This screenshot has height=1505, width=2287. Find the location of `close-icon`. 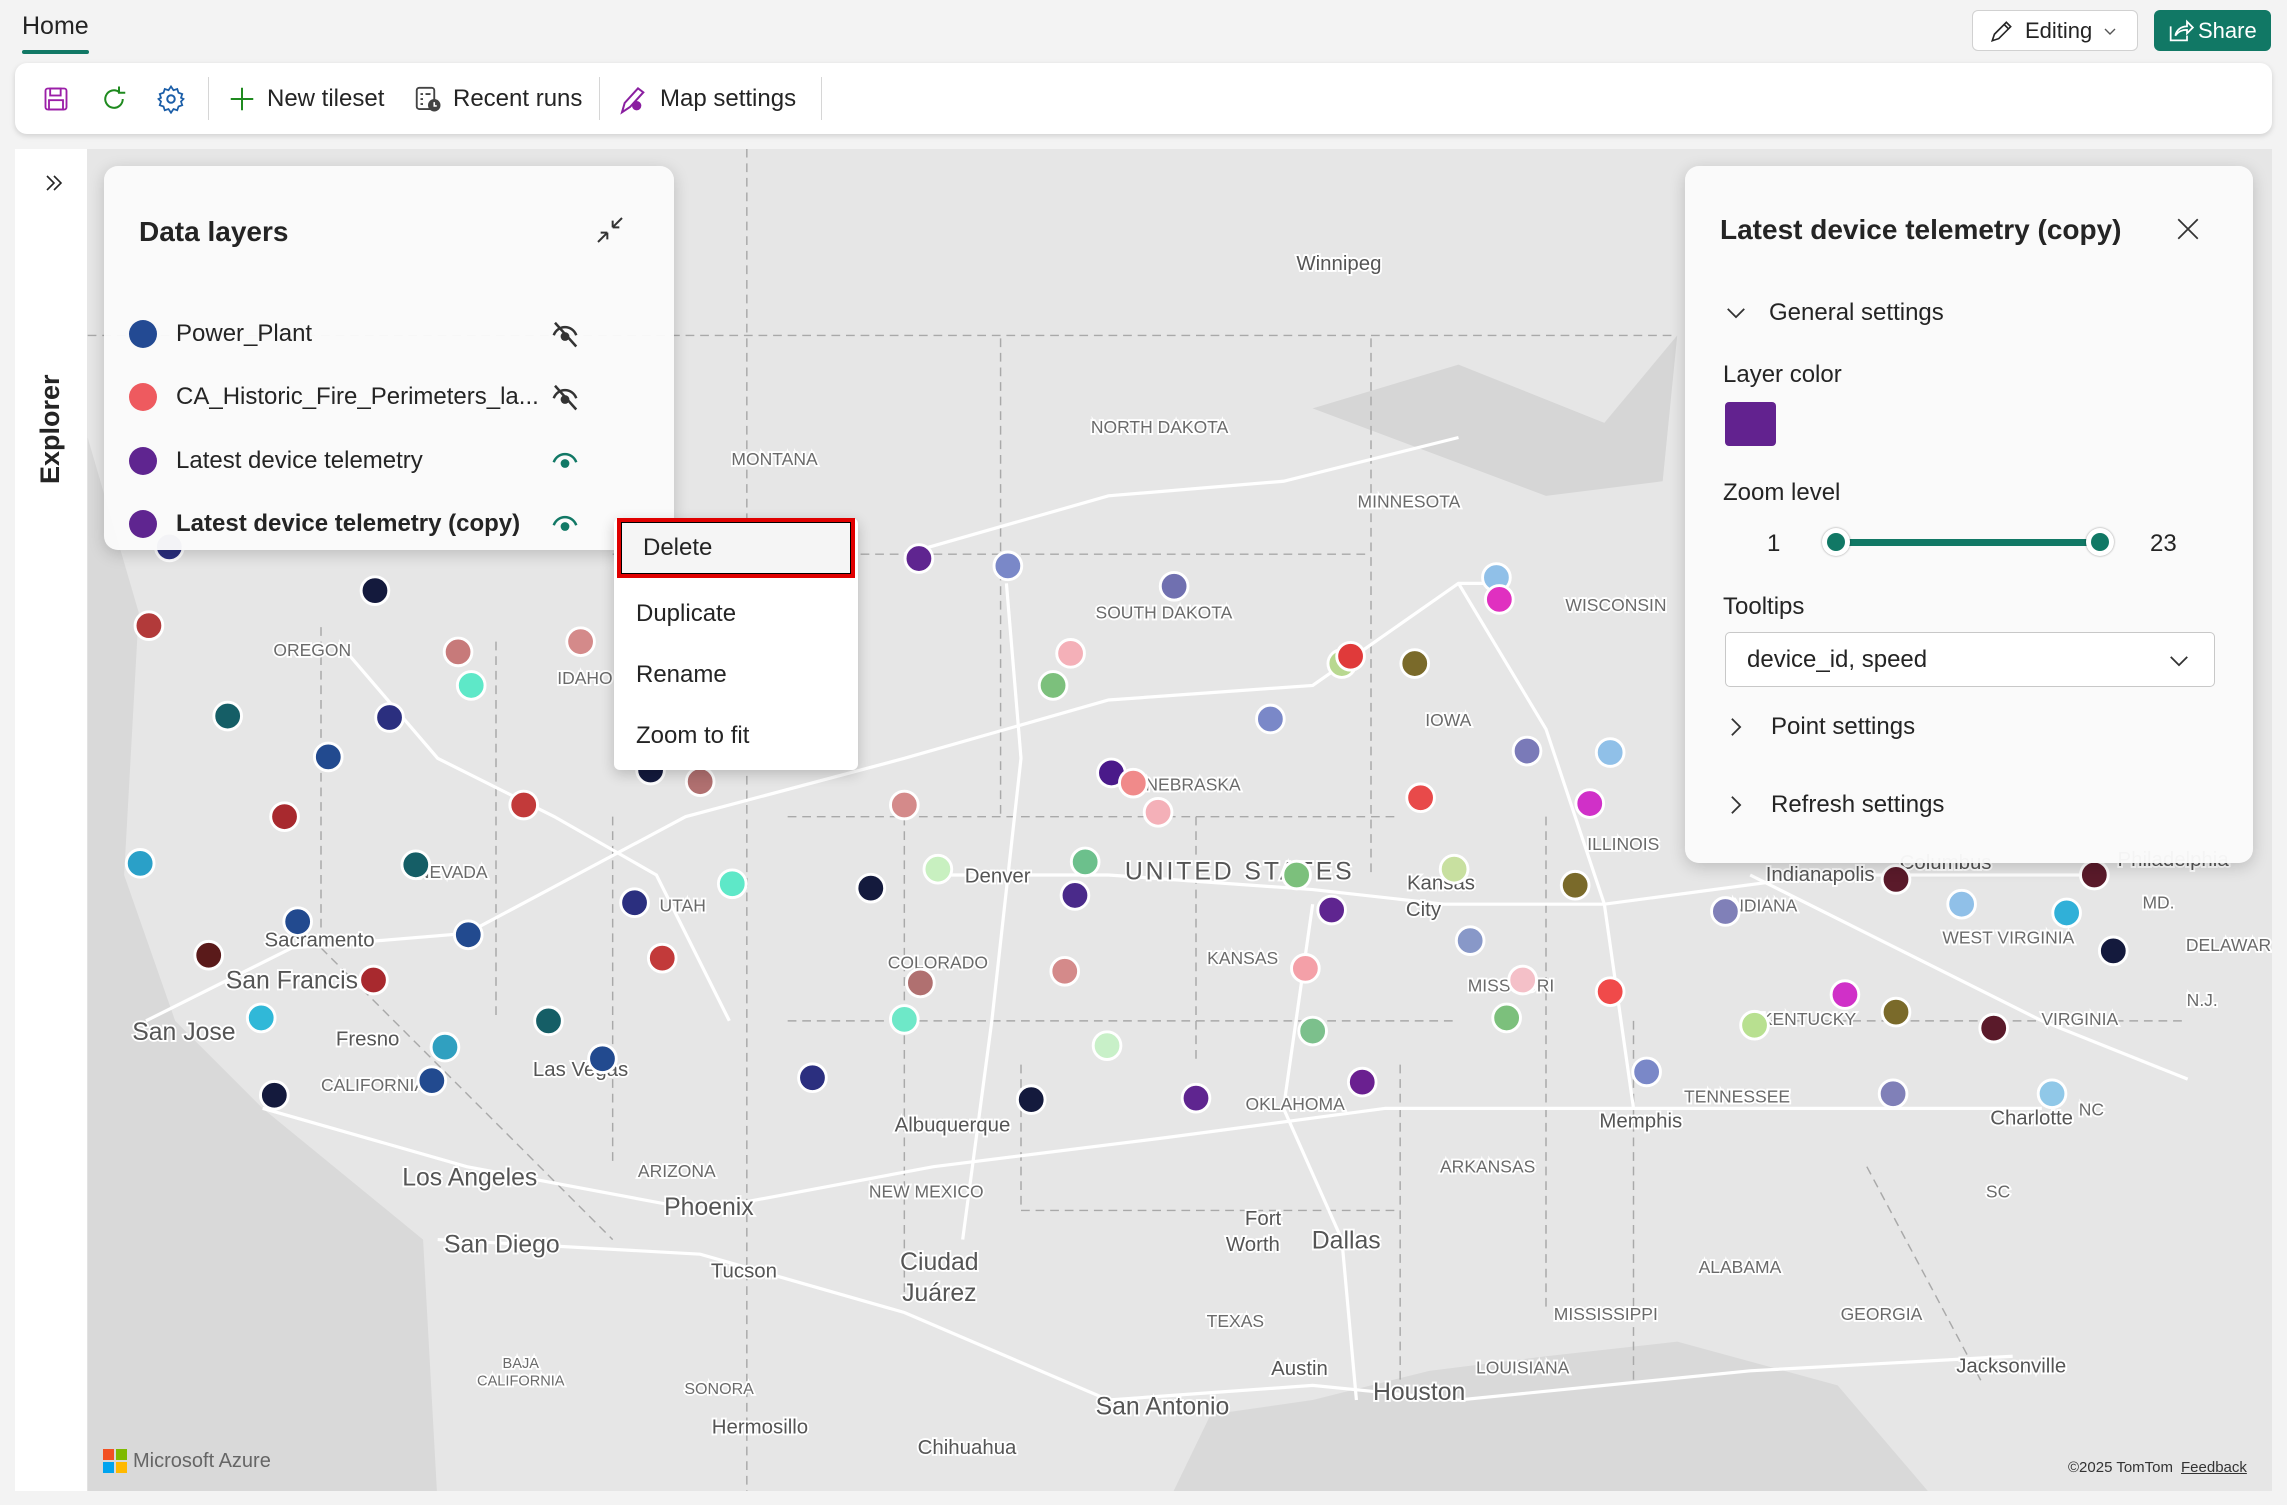

close-icon is located at coordinates (2188, 229).